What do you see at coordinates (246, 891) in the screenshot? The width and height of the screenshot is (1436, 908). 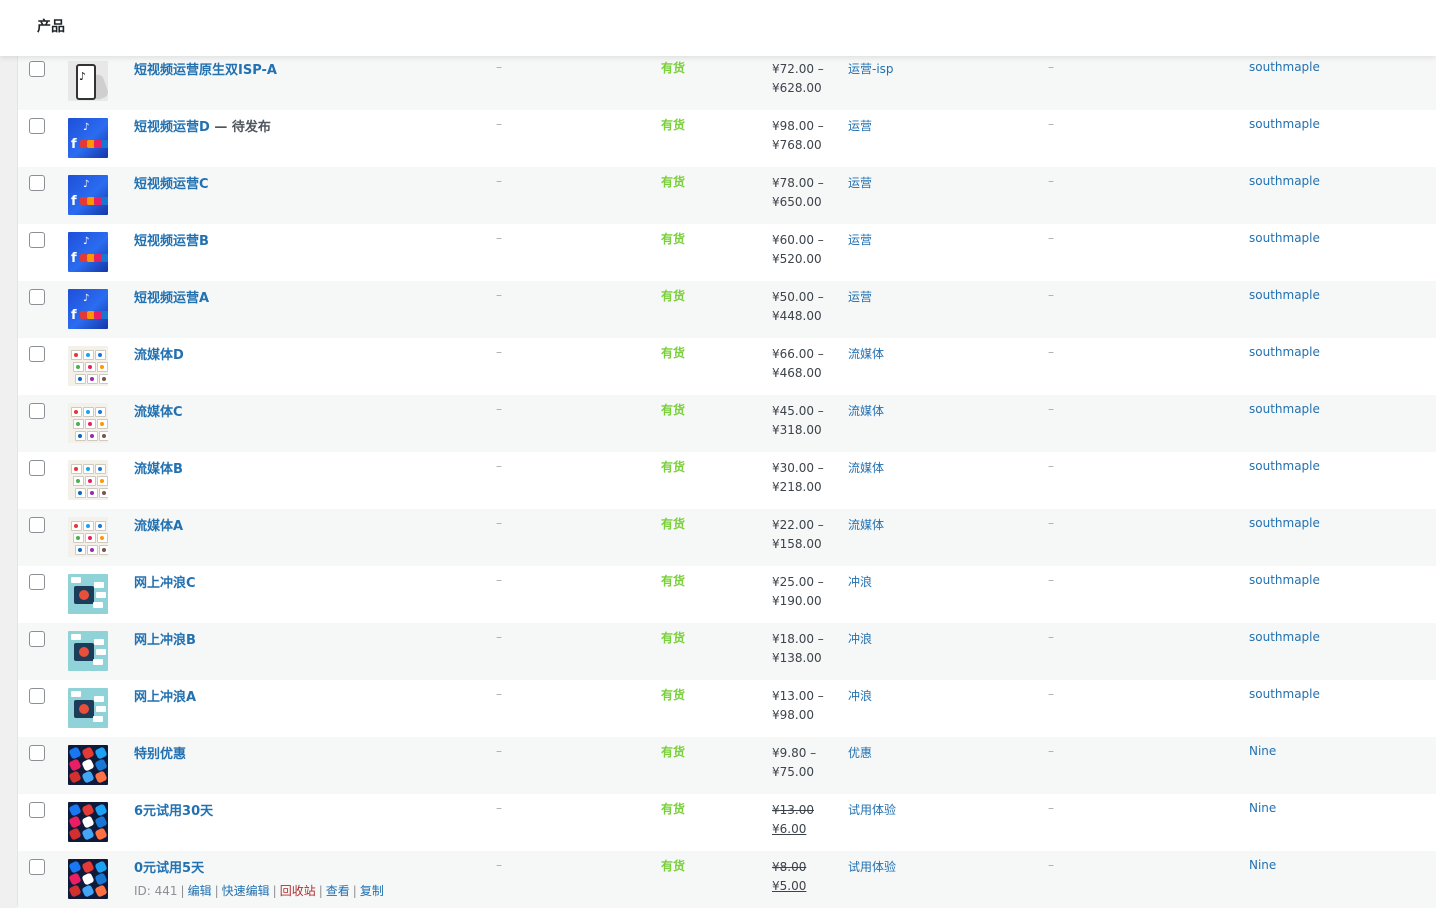 I see `quick-edit-link: 快速编辑` at bounding box center [246, 891].